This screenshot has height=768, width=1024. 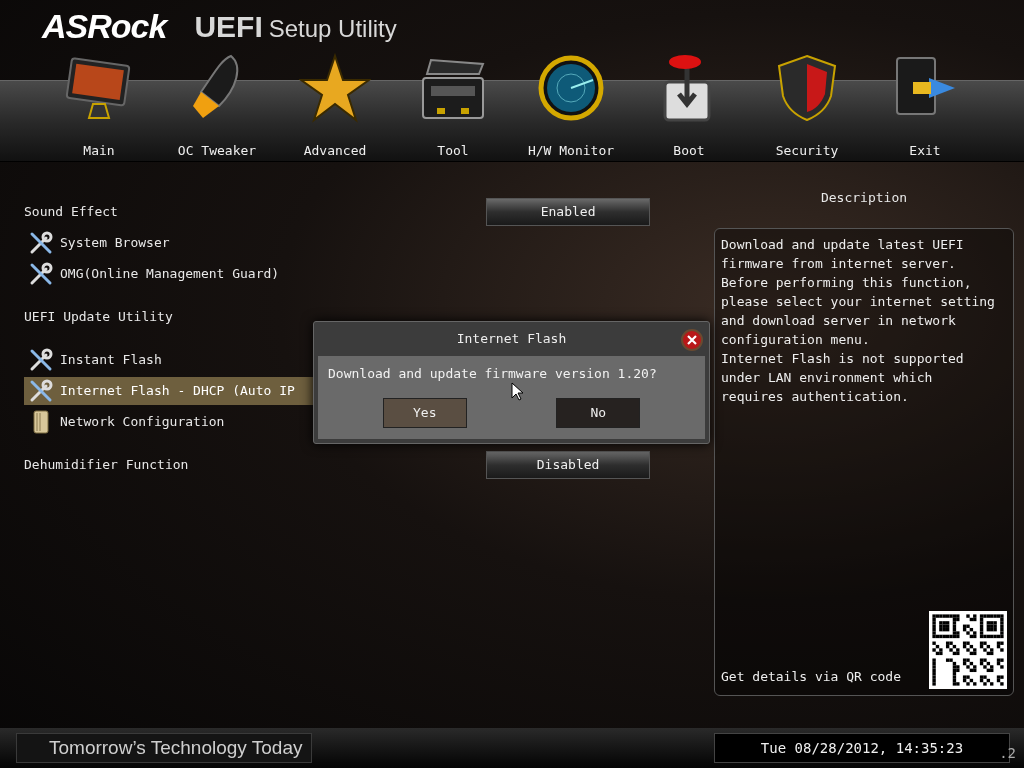 I want to click on slogan: Tomorrow’s Technology Today, so click(x=164, y=748).